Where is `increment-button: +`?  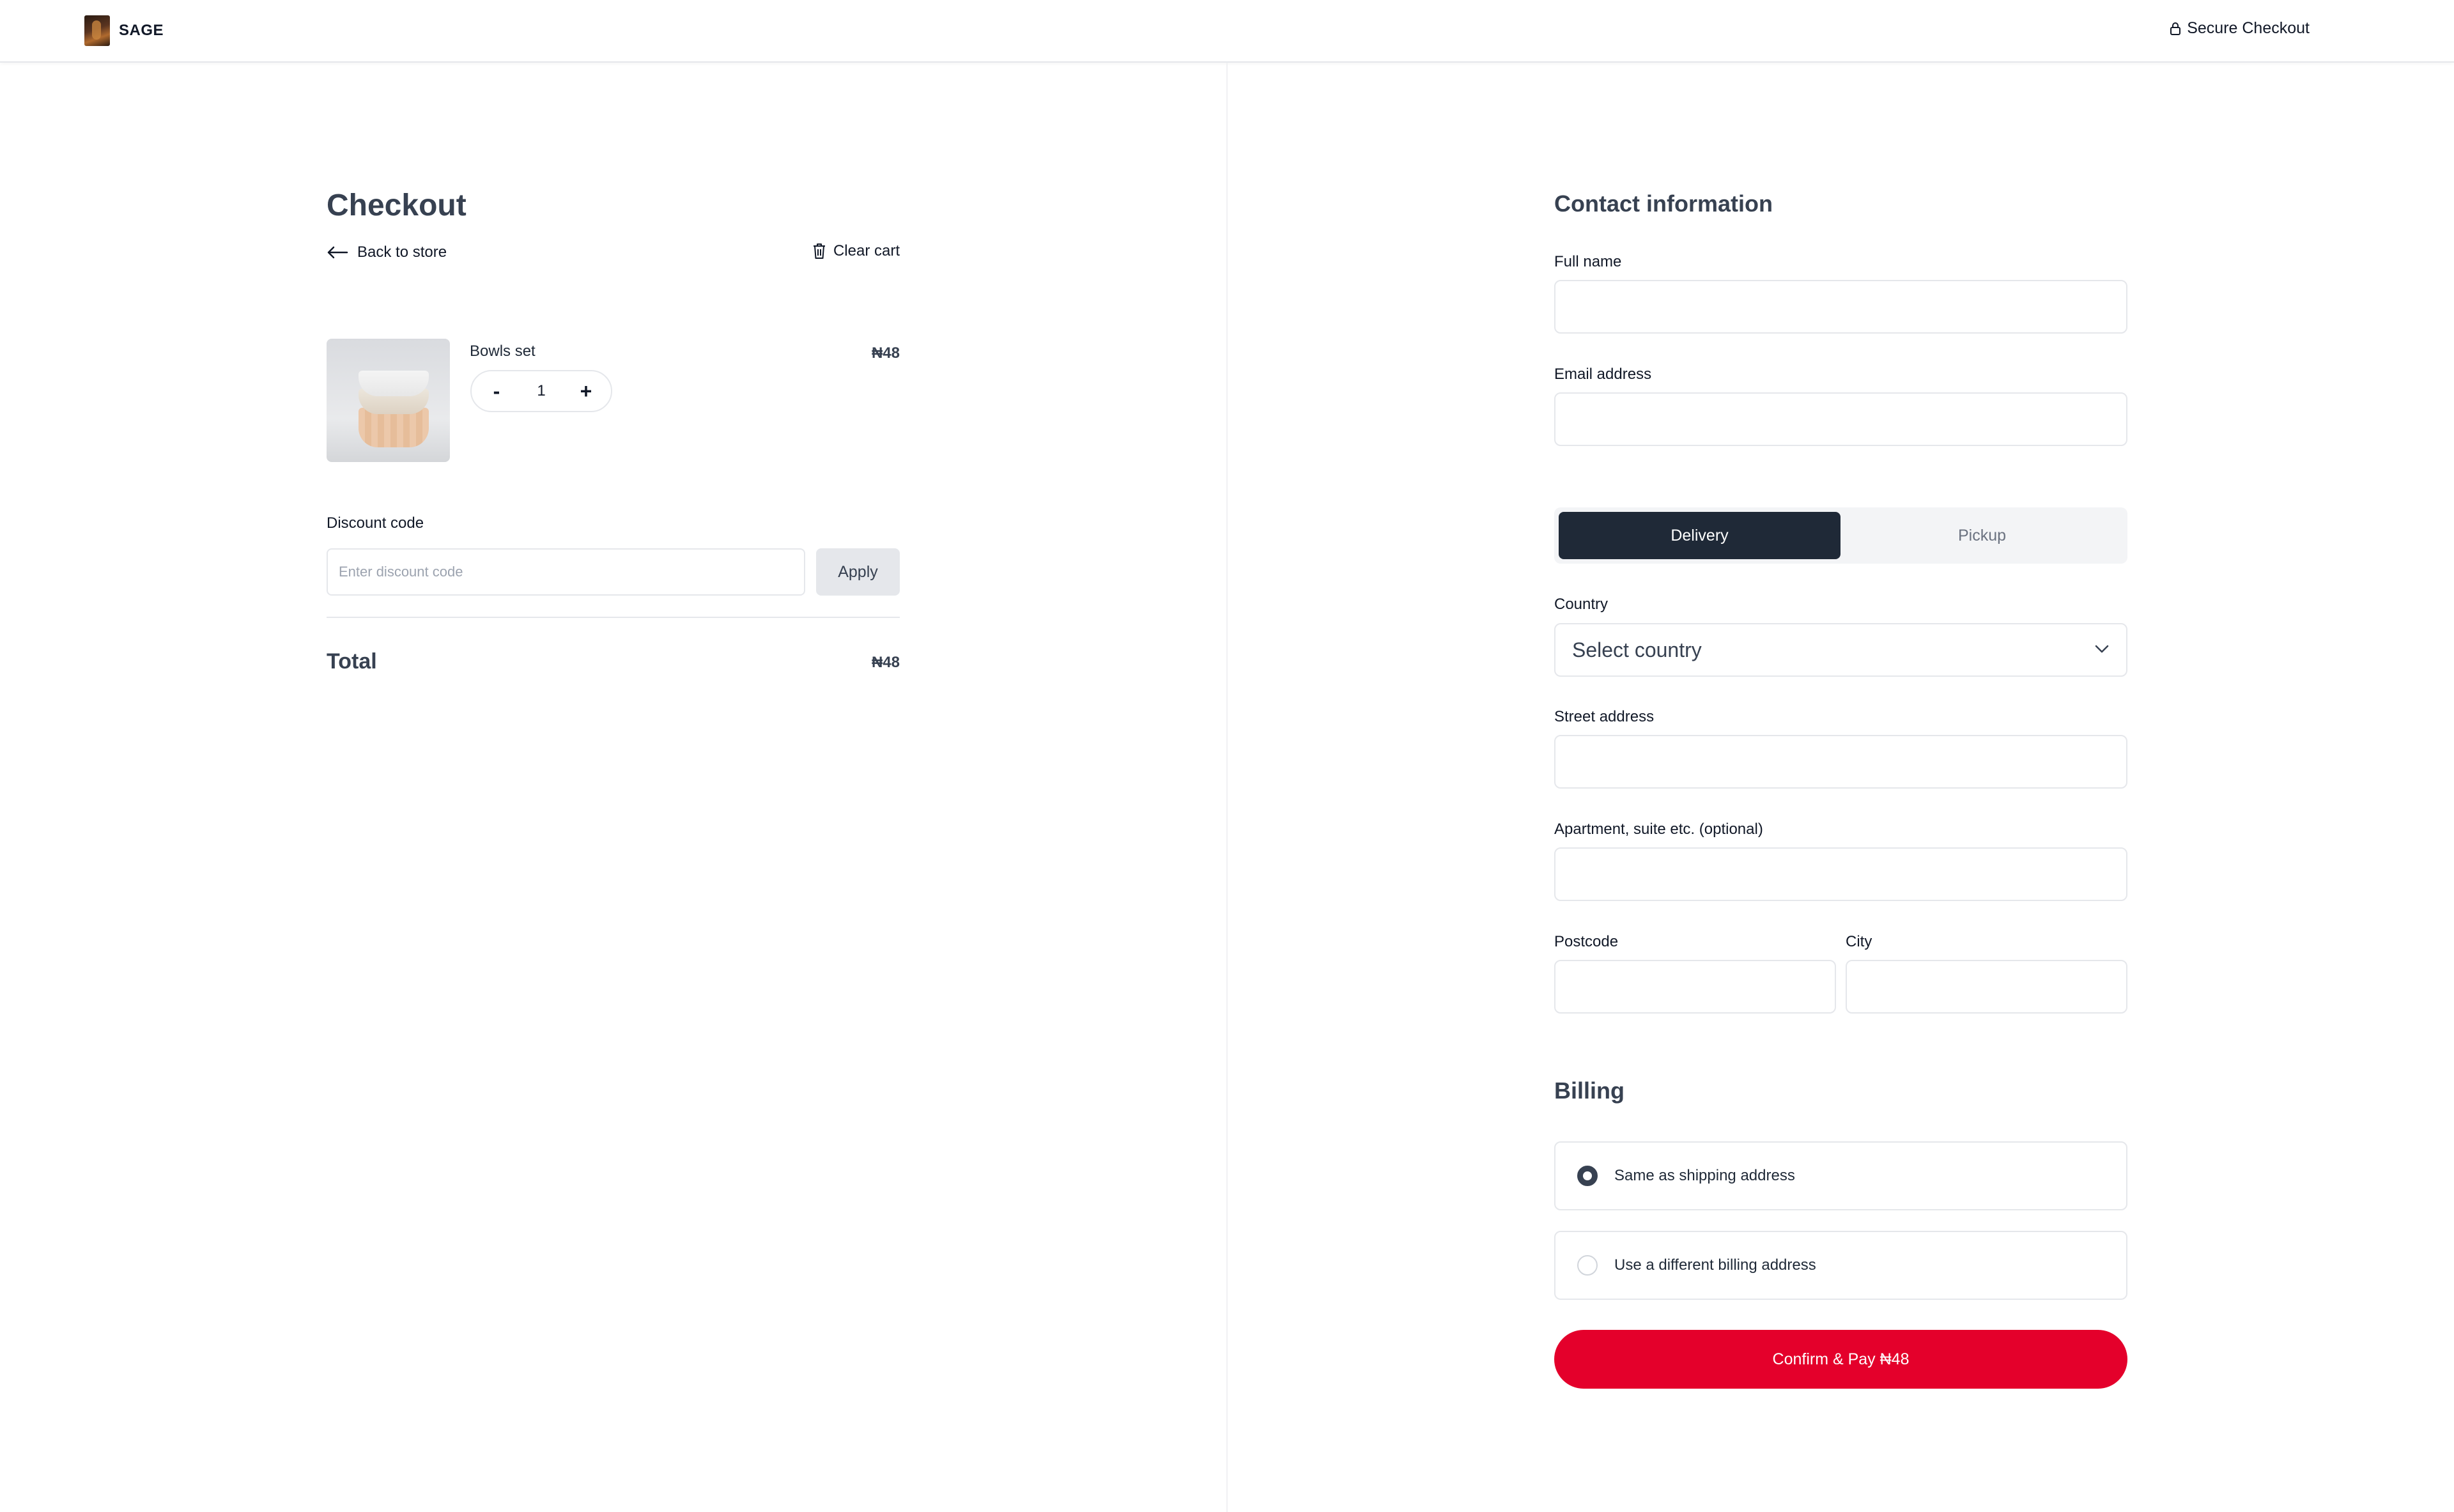 increment-button: + is located at coordinates (586, 391).